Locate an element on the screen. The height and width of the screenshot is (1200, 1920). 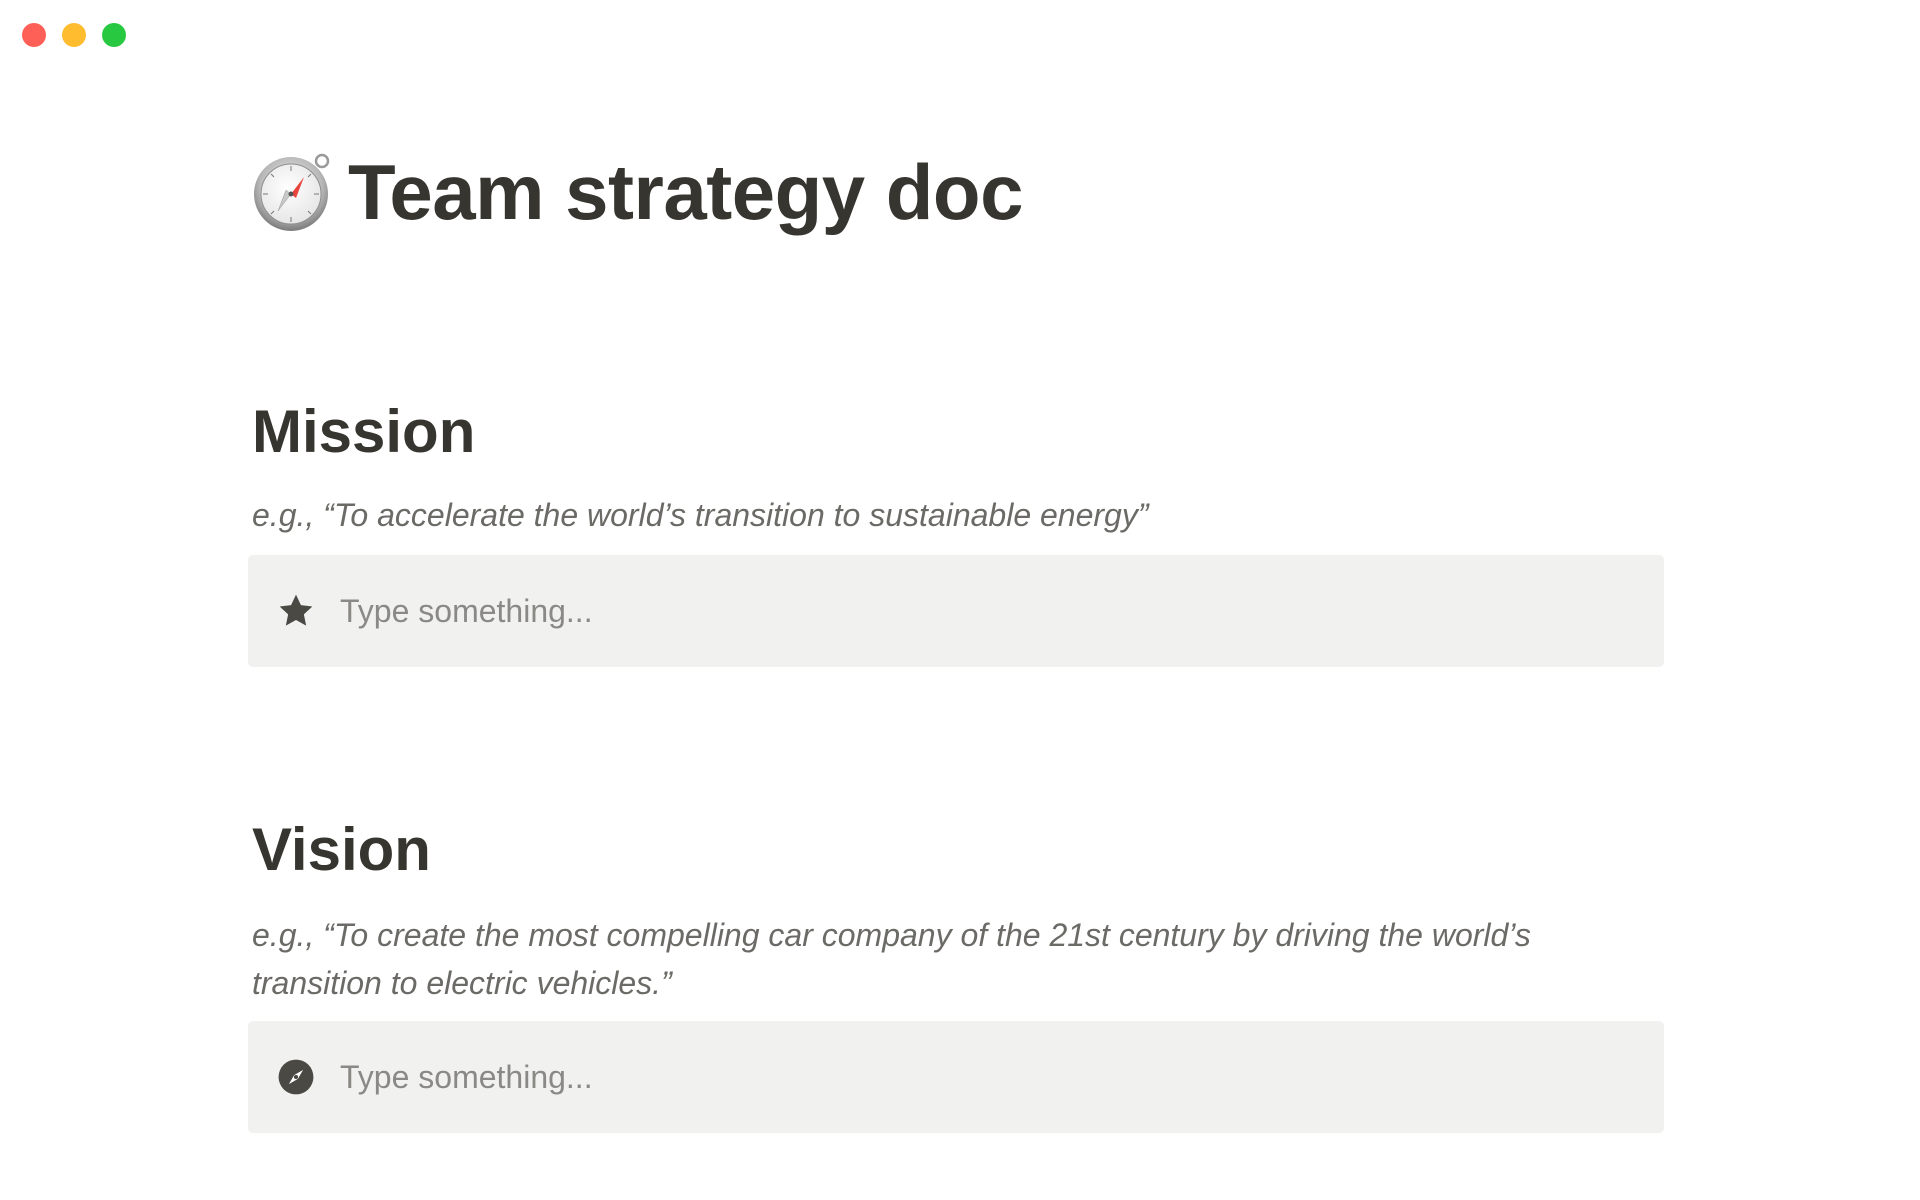
mission-heading: Mission is located at coordinates (363, 432).